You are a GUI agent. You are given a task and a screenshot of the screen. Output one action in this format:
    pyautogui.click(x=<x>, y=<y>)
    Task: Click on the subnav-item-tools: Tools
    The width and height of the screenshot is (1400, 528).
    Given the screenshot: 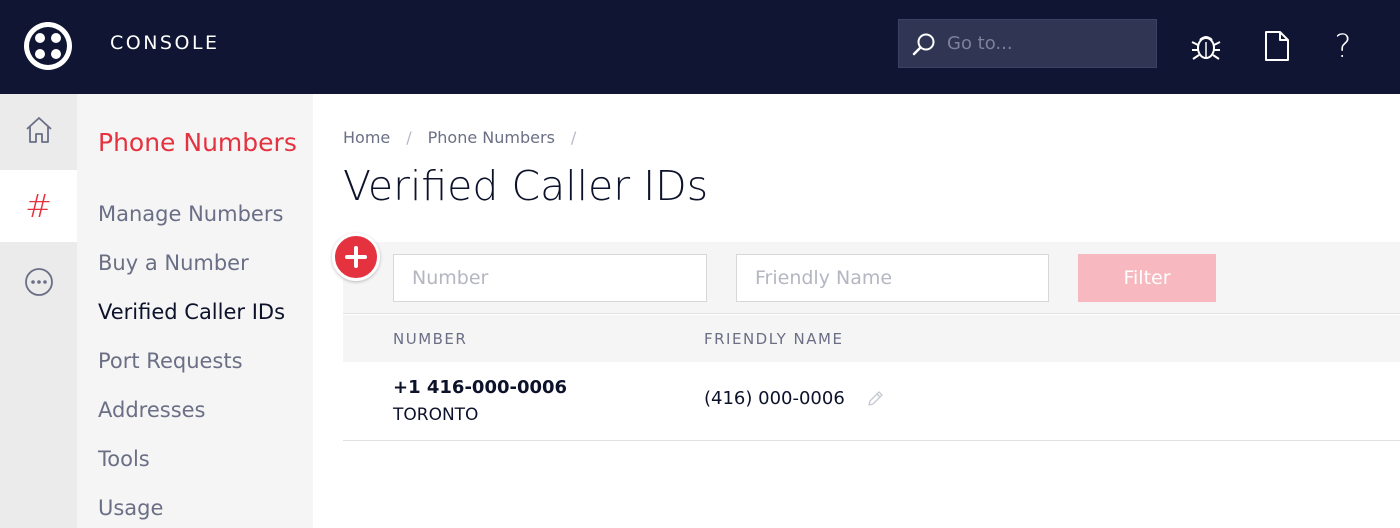 What is the action you would take?
    pyautogui.click(x=124, y=459)
    